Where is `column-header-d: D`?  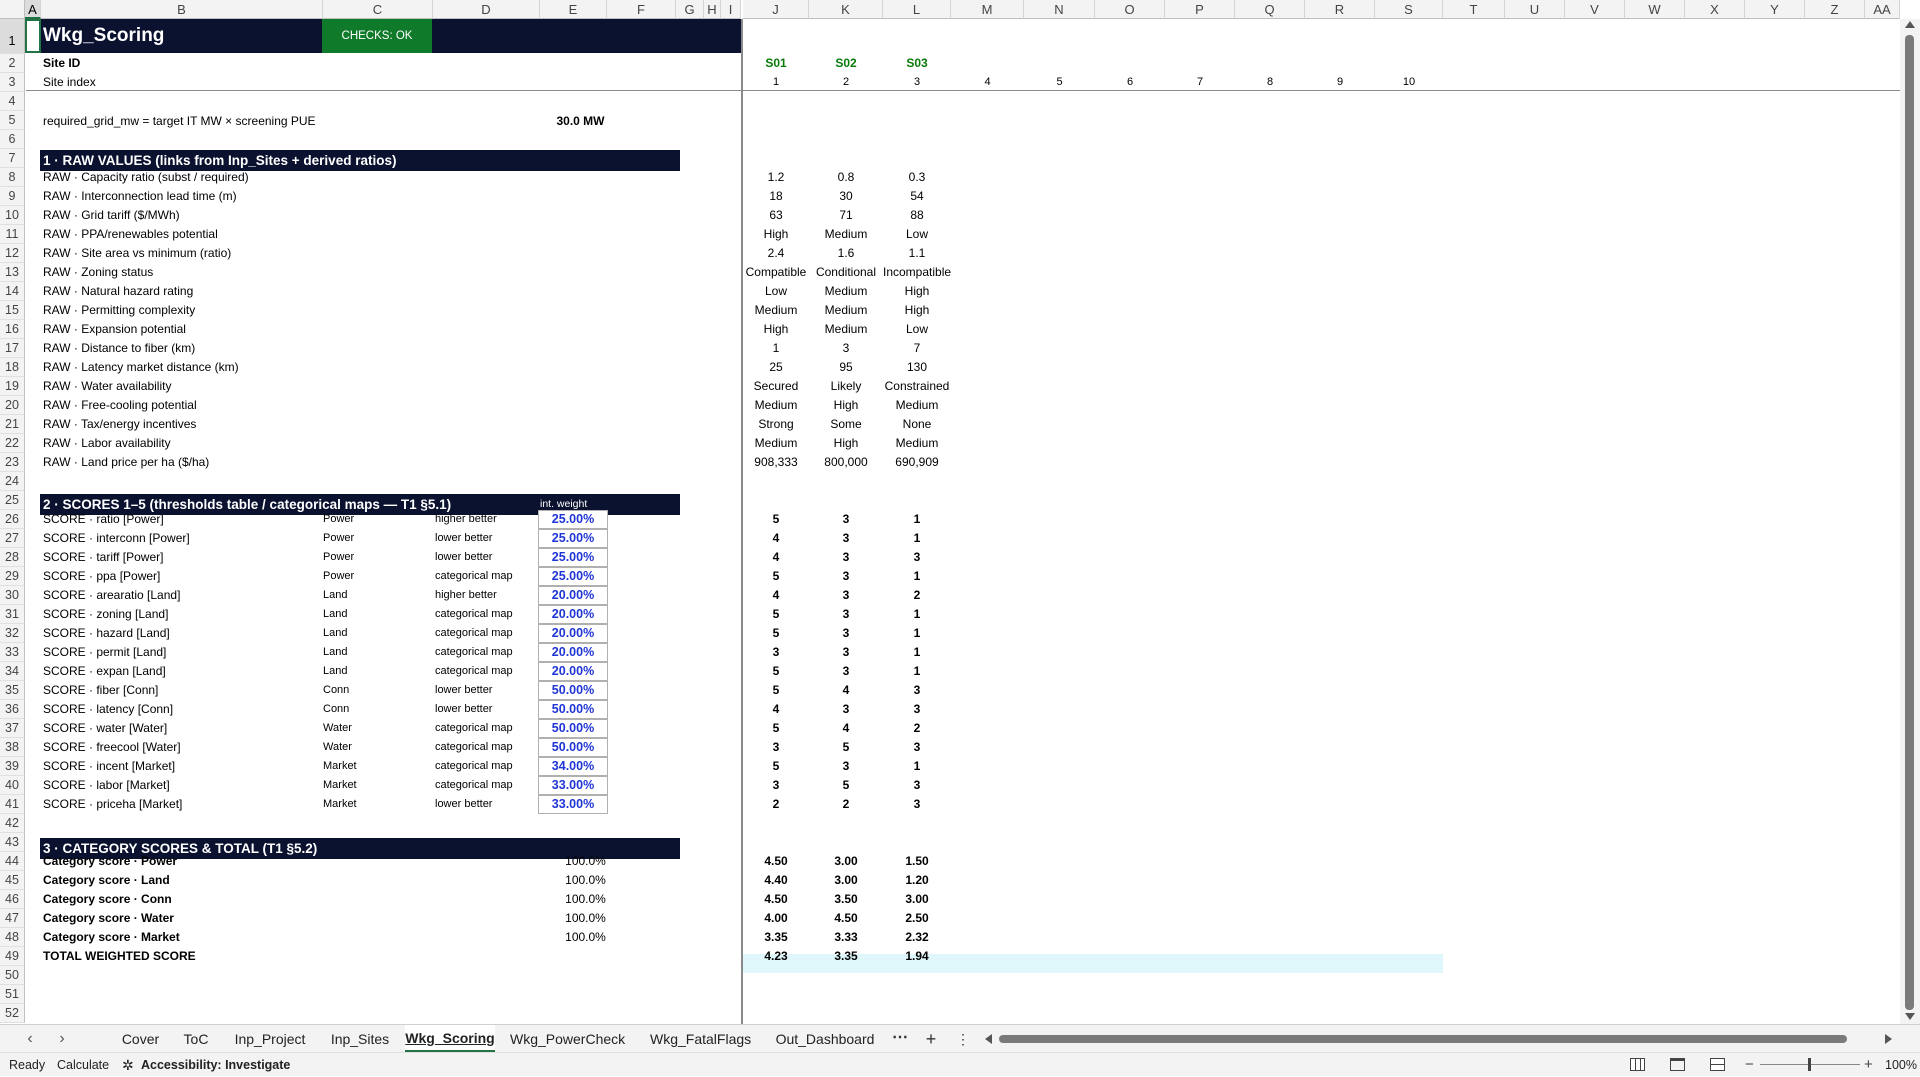
column-header-d: D is located at coordinates (486, 9).